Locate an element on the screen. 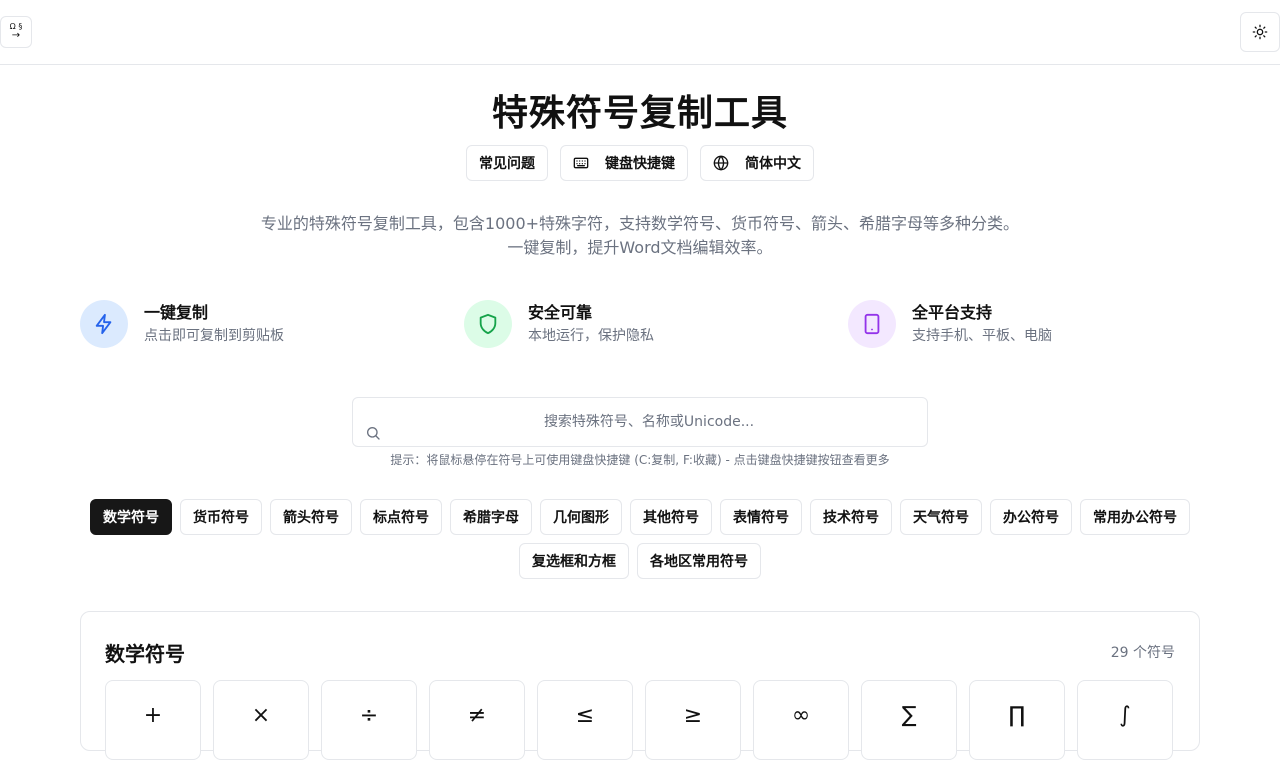  tab-arrow-symbols: 箭头符号 is located at coordinates (311, 517).